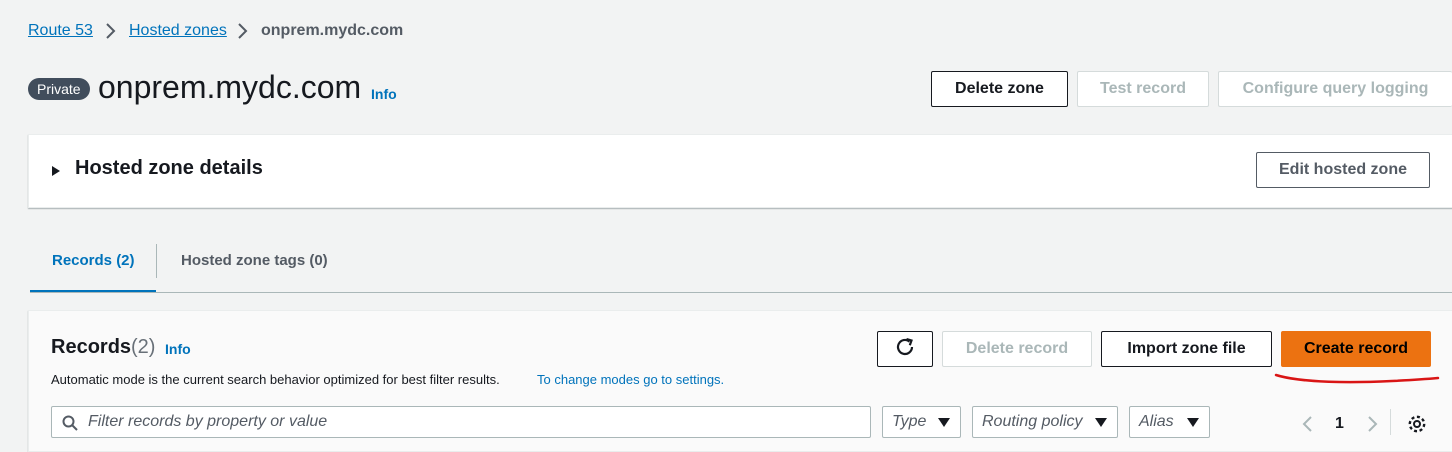 The image size is (1452, 452). What do you see at coordinates (1417, 426) in the screenshot?
I see `gear-icon` at bounding box center [1417, 426].